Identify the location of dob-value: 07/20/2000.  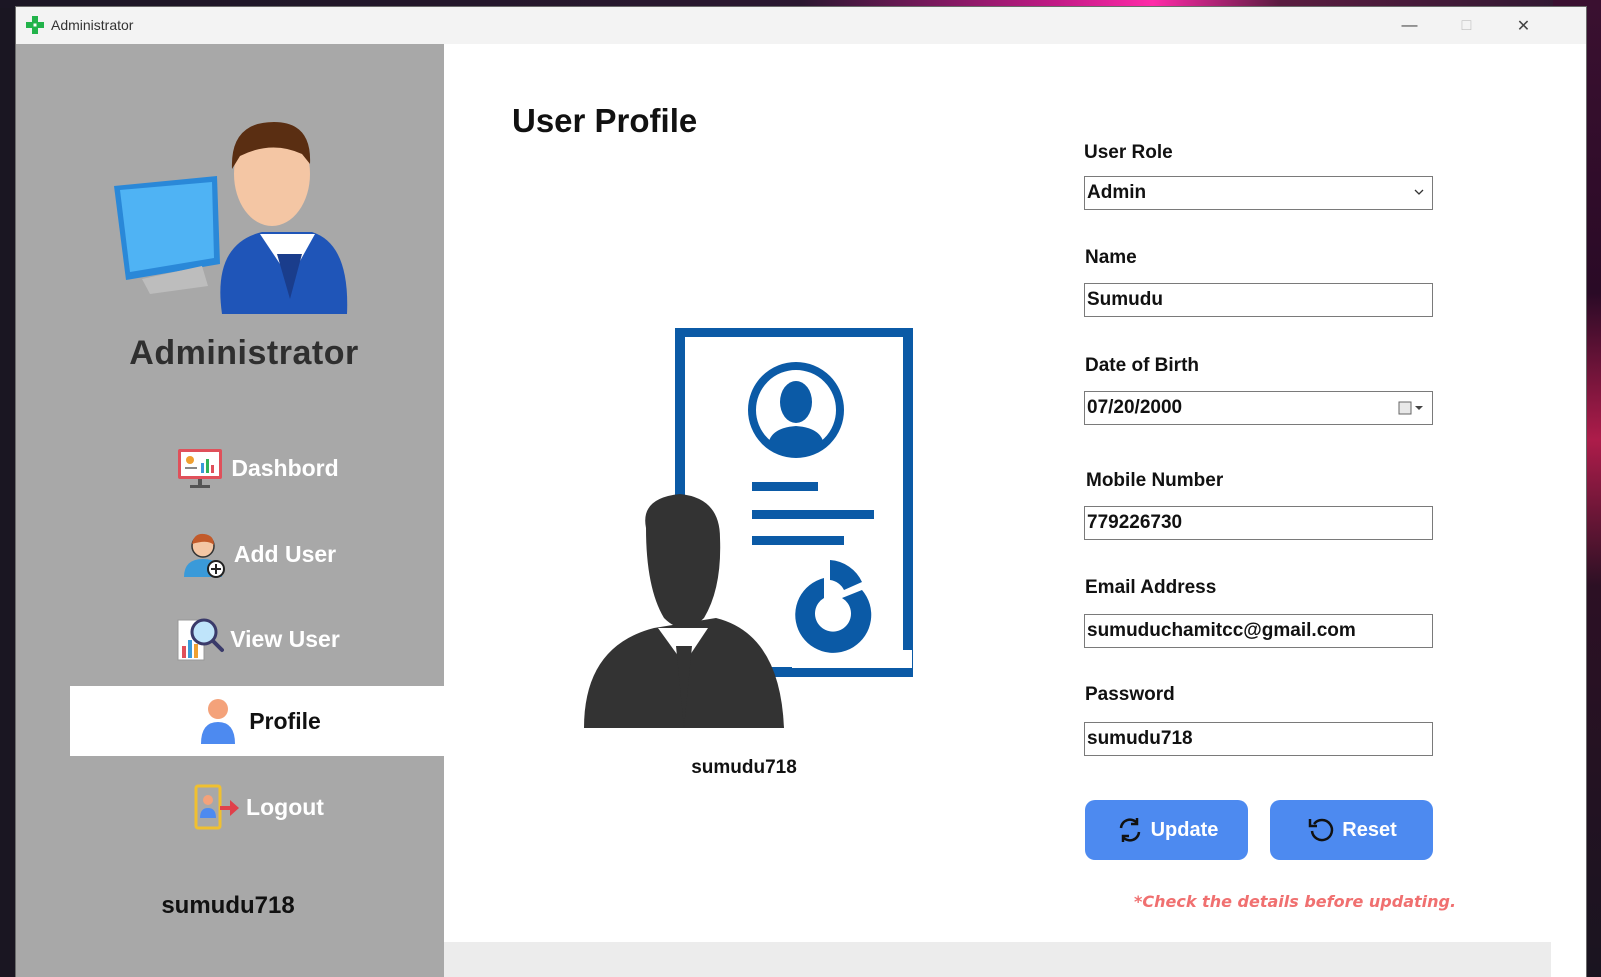
(1135, 407).